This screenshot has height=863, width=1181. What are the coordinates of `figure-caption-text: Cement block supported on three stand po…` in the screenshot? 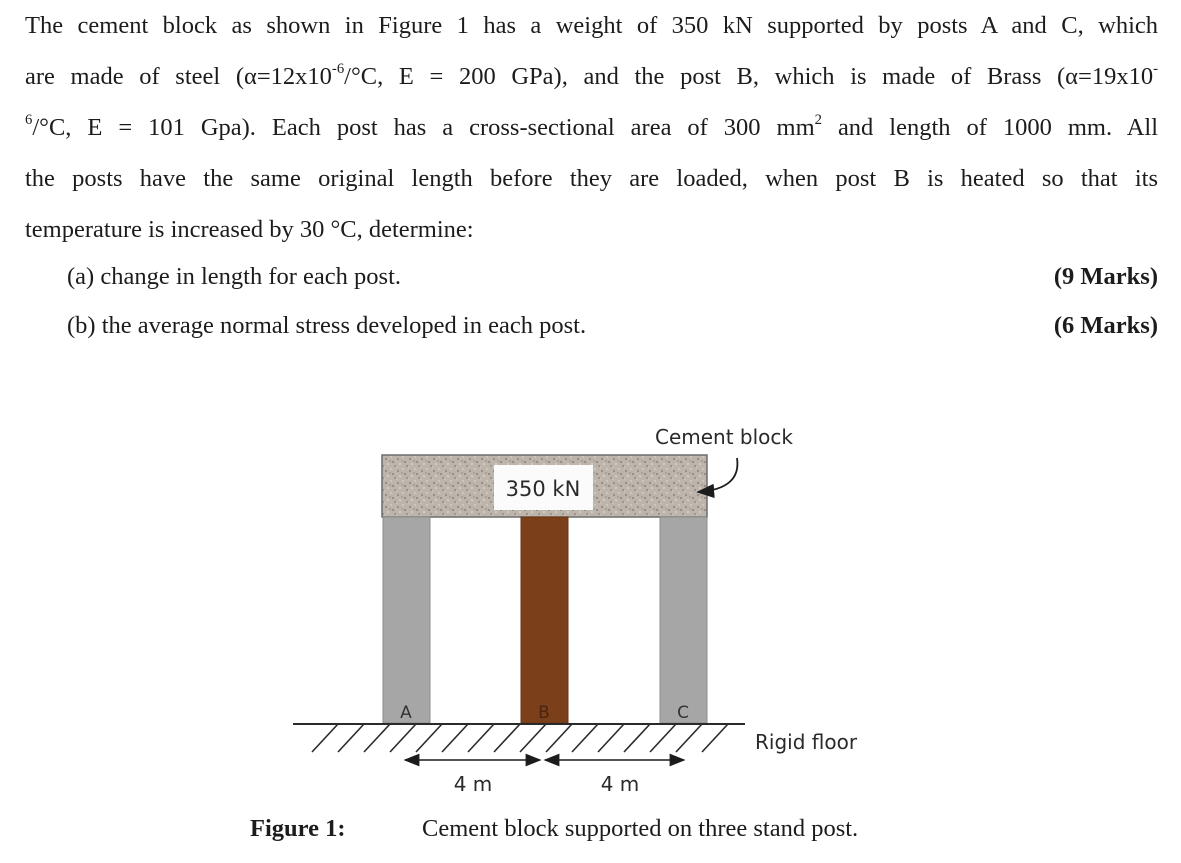 It's located at (640, 828).